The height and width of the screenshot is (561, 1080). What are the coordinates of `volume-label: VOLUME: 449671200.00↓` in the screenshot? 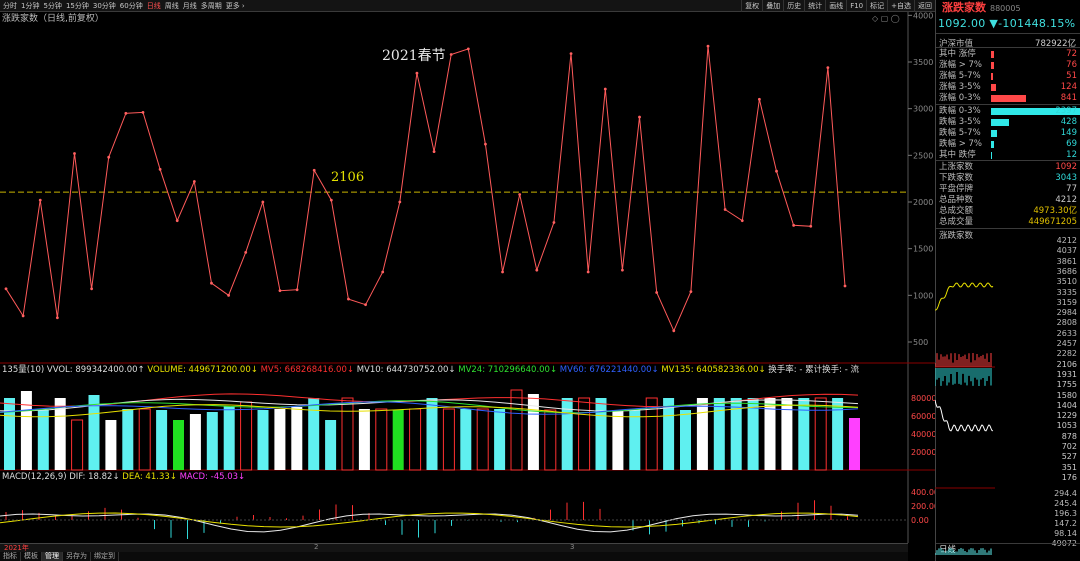 It's located at (202, 370).